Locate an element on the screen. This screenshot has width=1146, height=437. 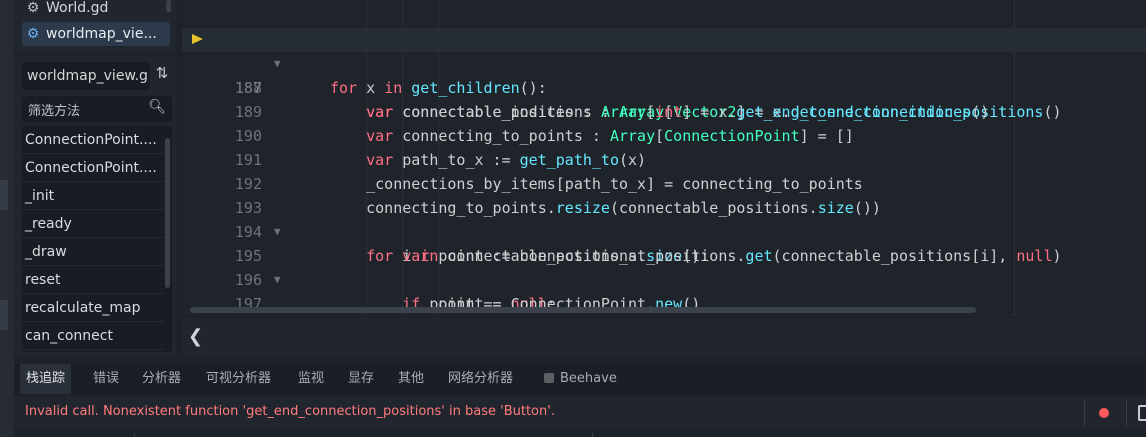
tab-profiler: 分析器 is located at coordinates (161, 379).